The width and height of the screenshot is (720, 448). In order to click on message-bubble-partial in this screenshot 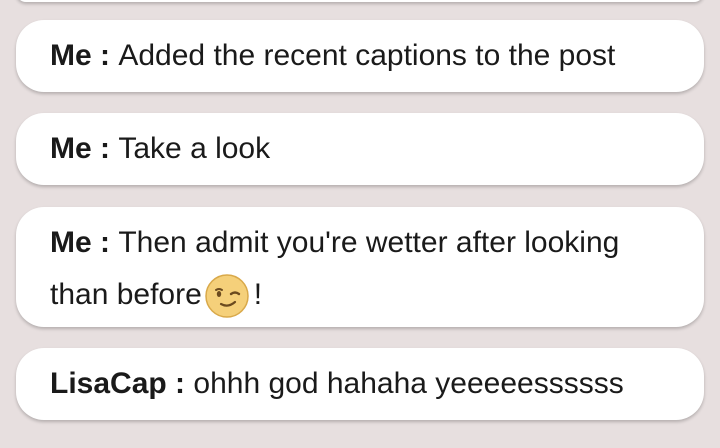, I will do `click(360, 1)`.